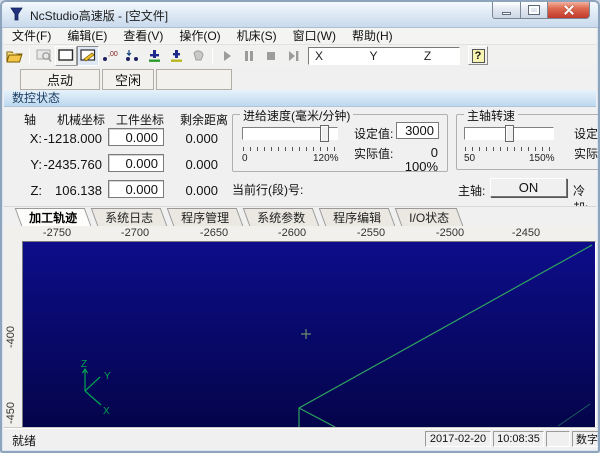 This screenshot has height=453, width=600. I want to click on axis-z-remain: 0.000, so click(201, 190).